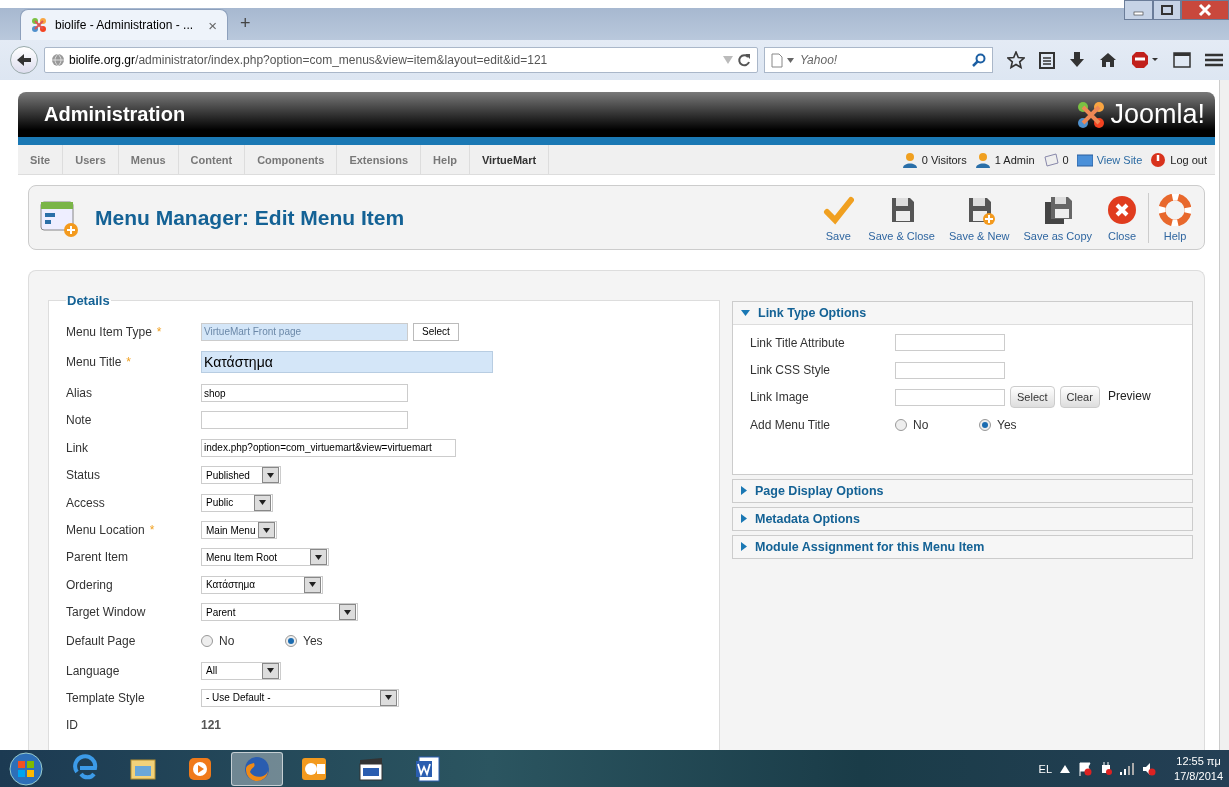 The image size is (1229, 787). Describe the element at coordinates (72, 725) in the screenshot. I see `field-label: ID` at that location.